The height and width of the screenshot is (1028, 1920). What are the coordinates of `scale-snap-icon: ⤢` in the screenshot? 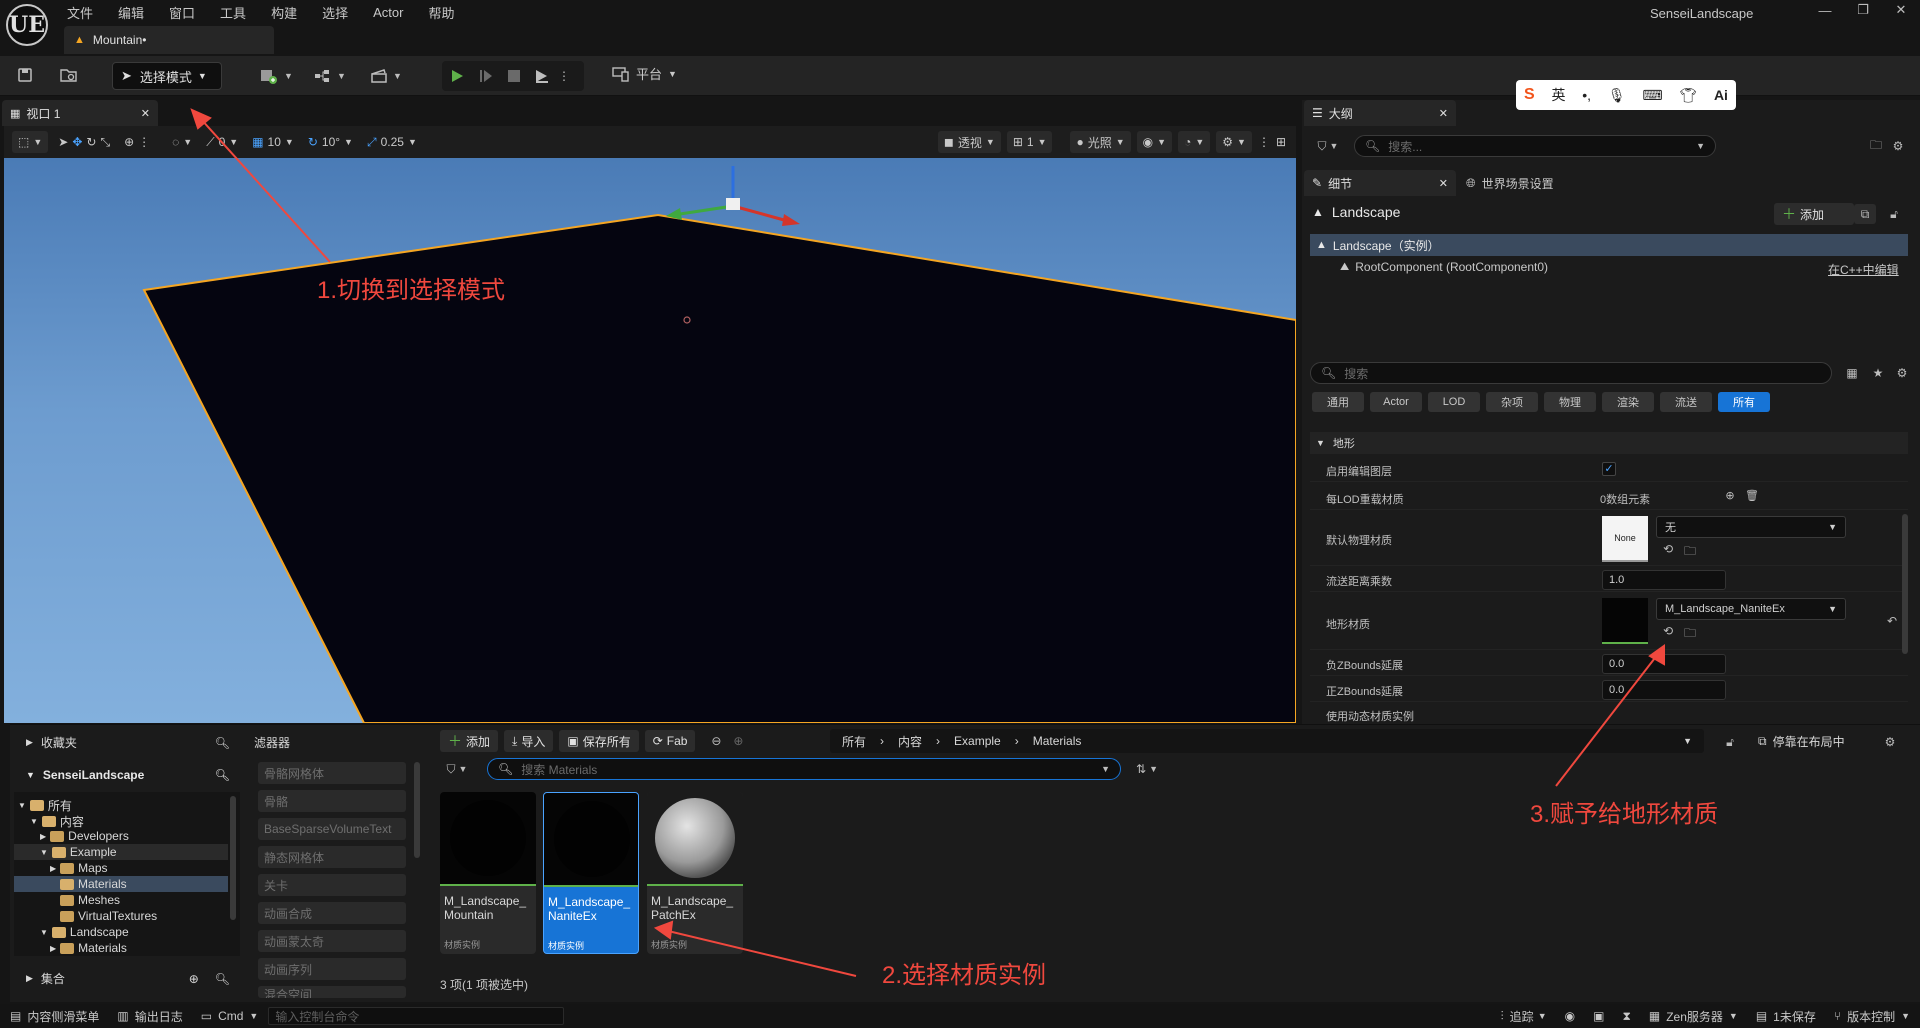 It's located at (372, 142).